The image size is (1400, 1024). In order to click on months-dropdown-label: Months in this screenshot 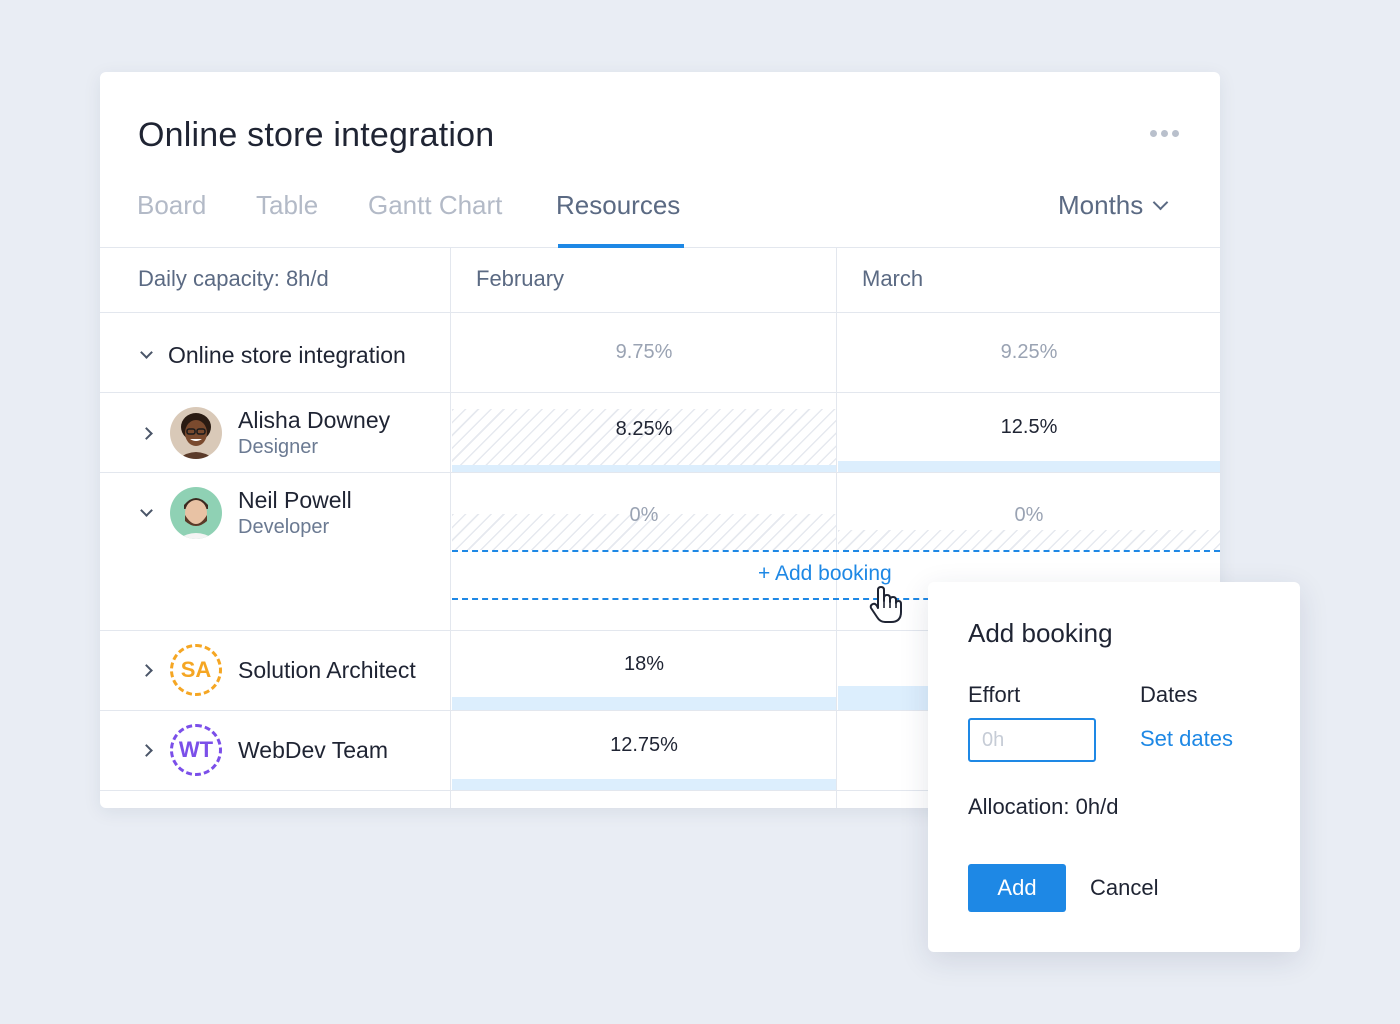, I will do `click(1101, 205)`.